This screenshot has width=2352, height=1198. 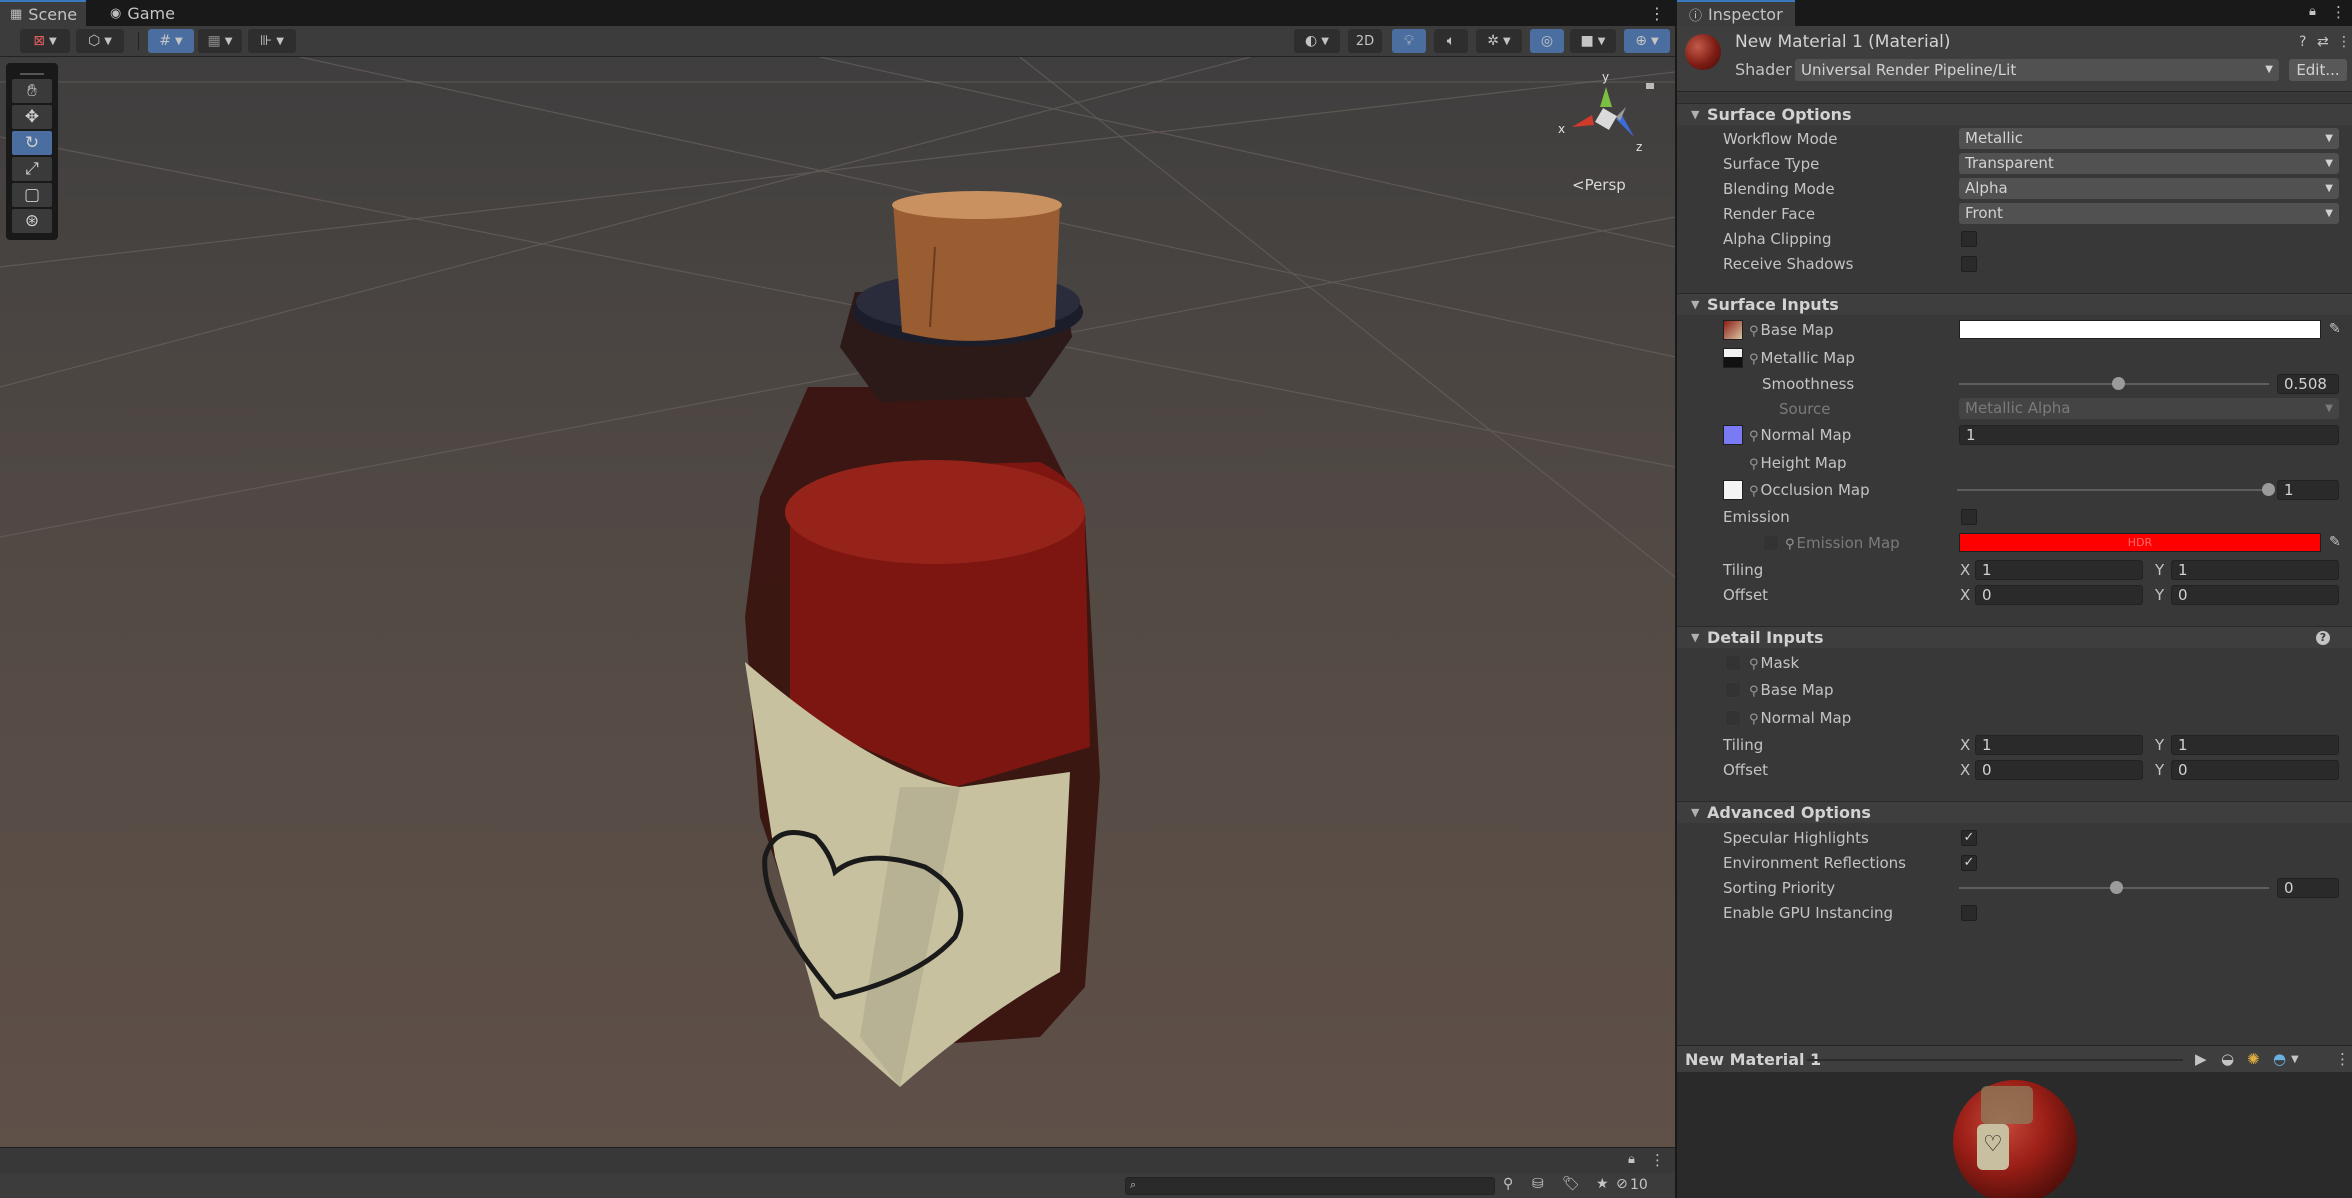 I want to click on detail-tiling-x-field: 1, so click(x=2059, y=745).